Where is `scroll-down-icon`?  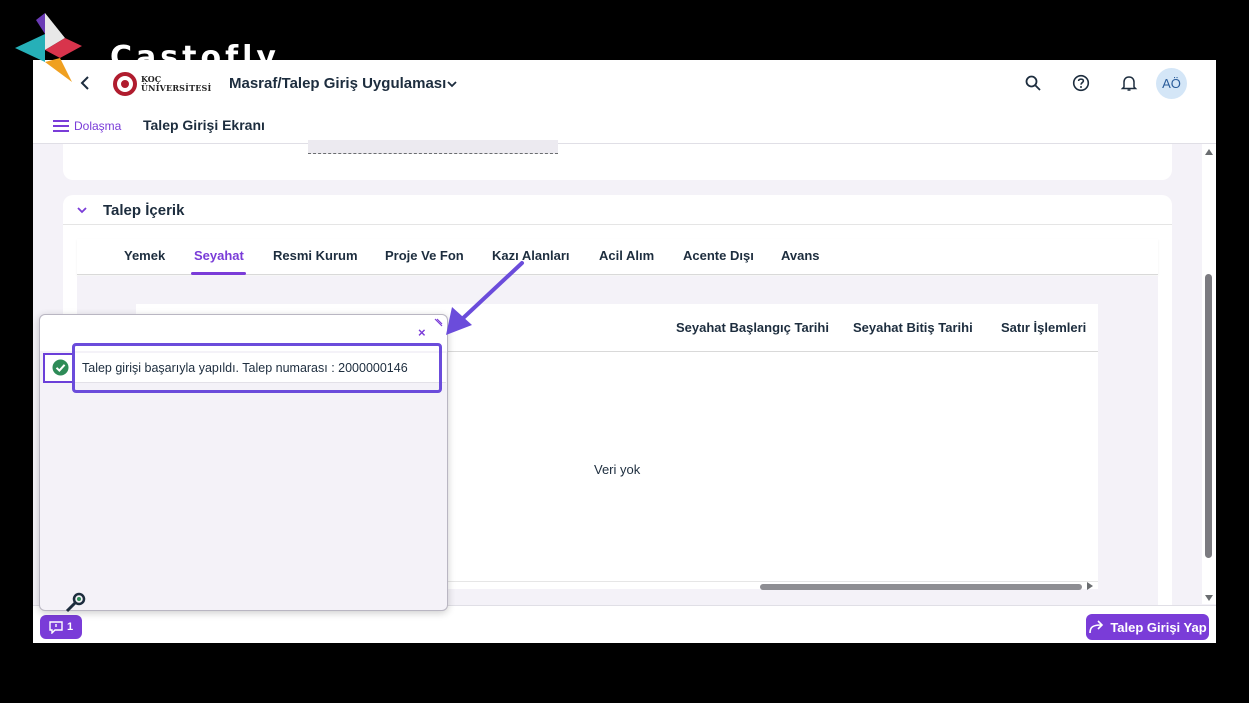
scroll-down-icon is located at coordinates (1209, 598).